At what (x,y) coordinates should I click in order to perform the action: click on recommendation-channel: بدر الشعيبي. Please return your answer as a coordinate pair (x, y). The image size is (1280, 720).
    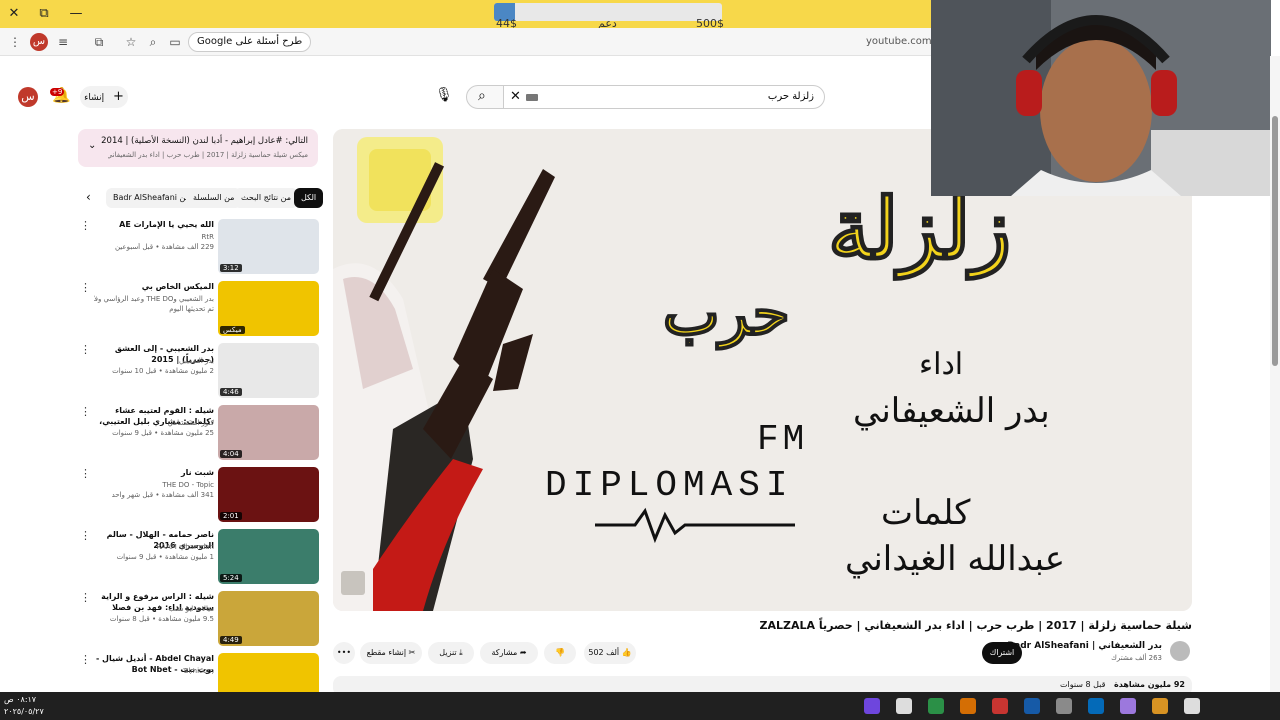
    Looking at the image, I should click on (154, 361).